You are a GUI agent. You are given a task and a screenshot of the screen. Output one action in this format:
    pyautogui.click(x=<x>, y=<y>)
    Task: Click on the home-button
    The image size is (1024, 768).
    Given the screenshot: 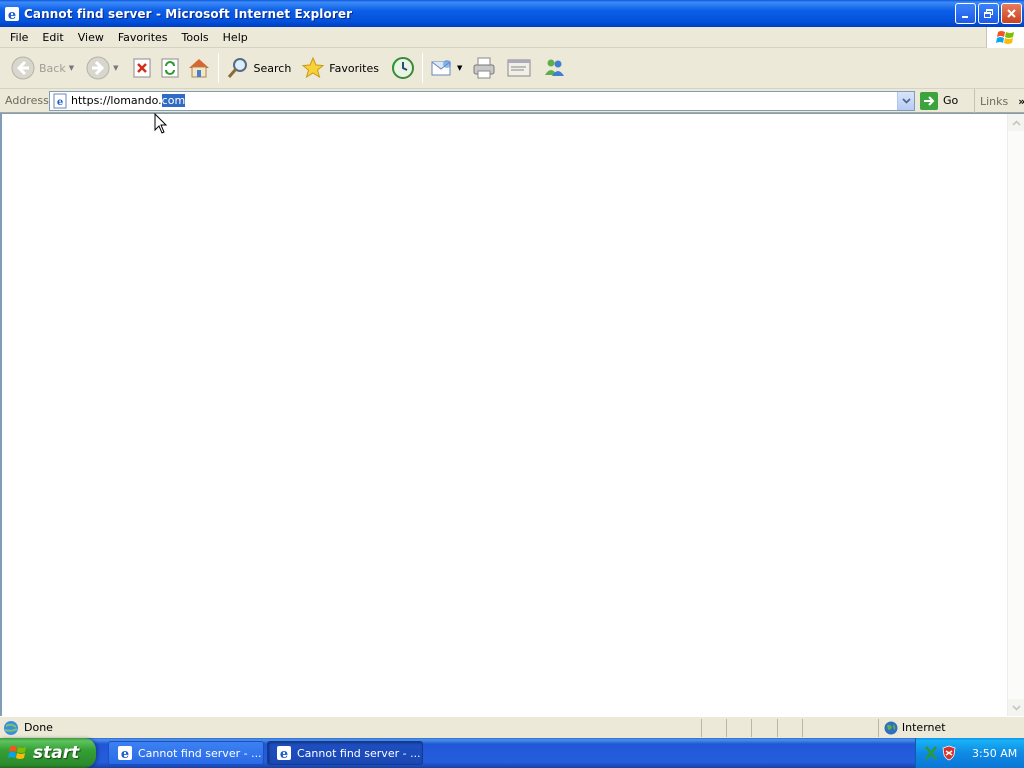 What is the action you would take?
    pyautogui.click(x=199, y=68)
    